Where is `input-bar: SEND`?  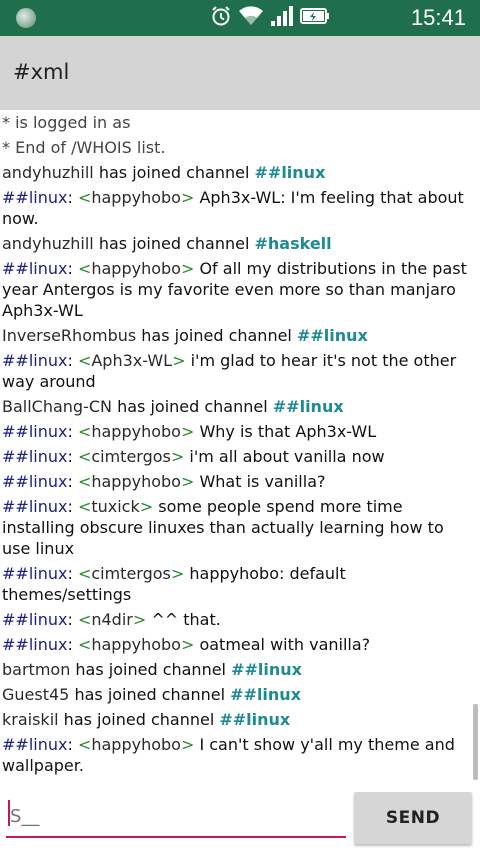 input-bar: SEND is located at coordinates (240, 819).